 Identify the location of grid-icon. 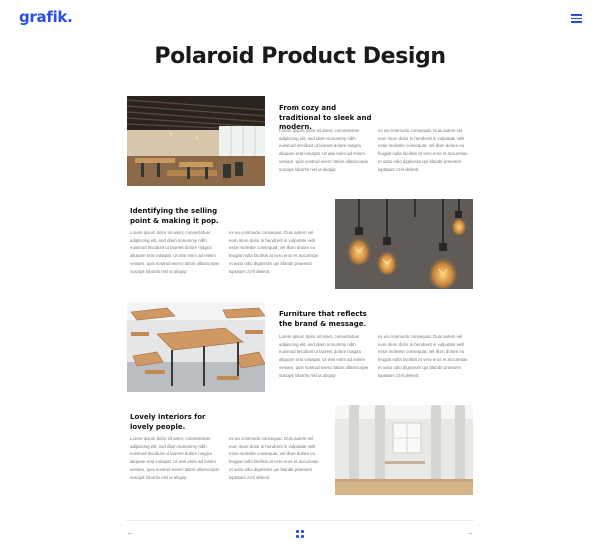
(300, 534).